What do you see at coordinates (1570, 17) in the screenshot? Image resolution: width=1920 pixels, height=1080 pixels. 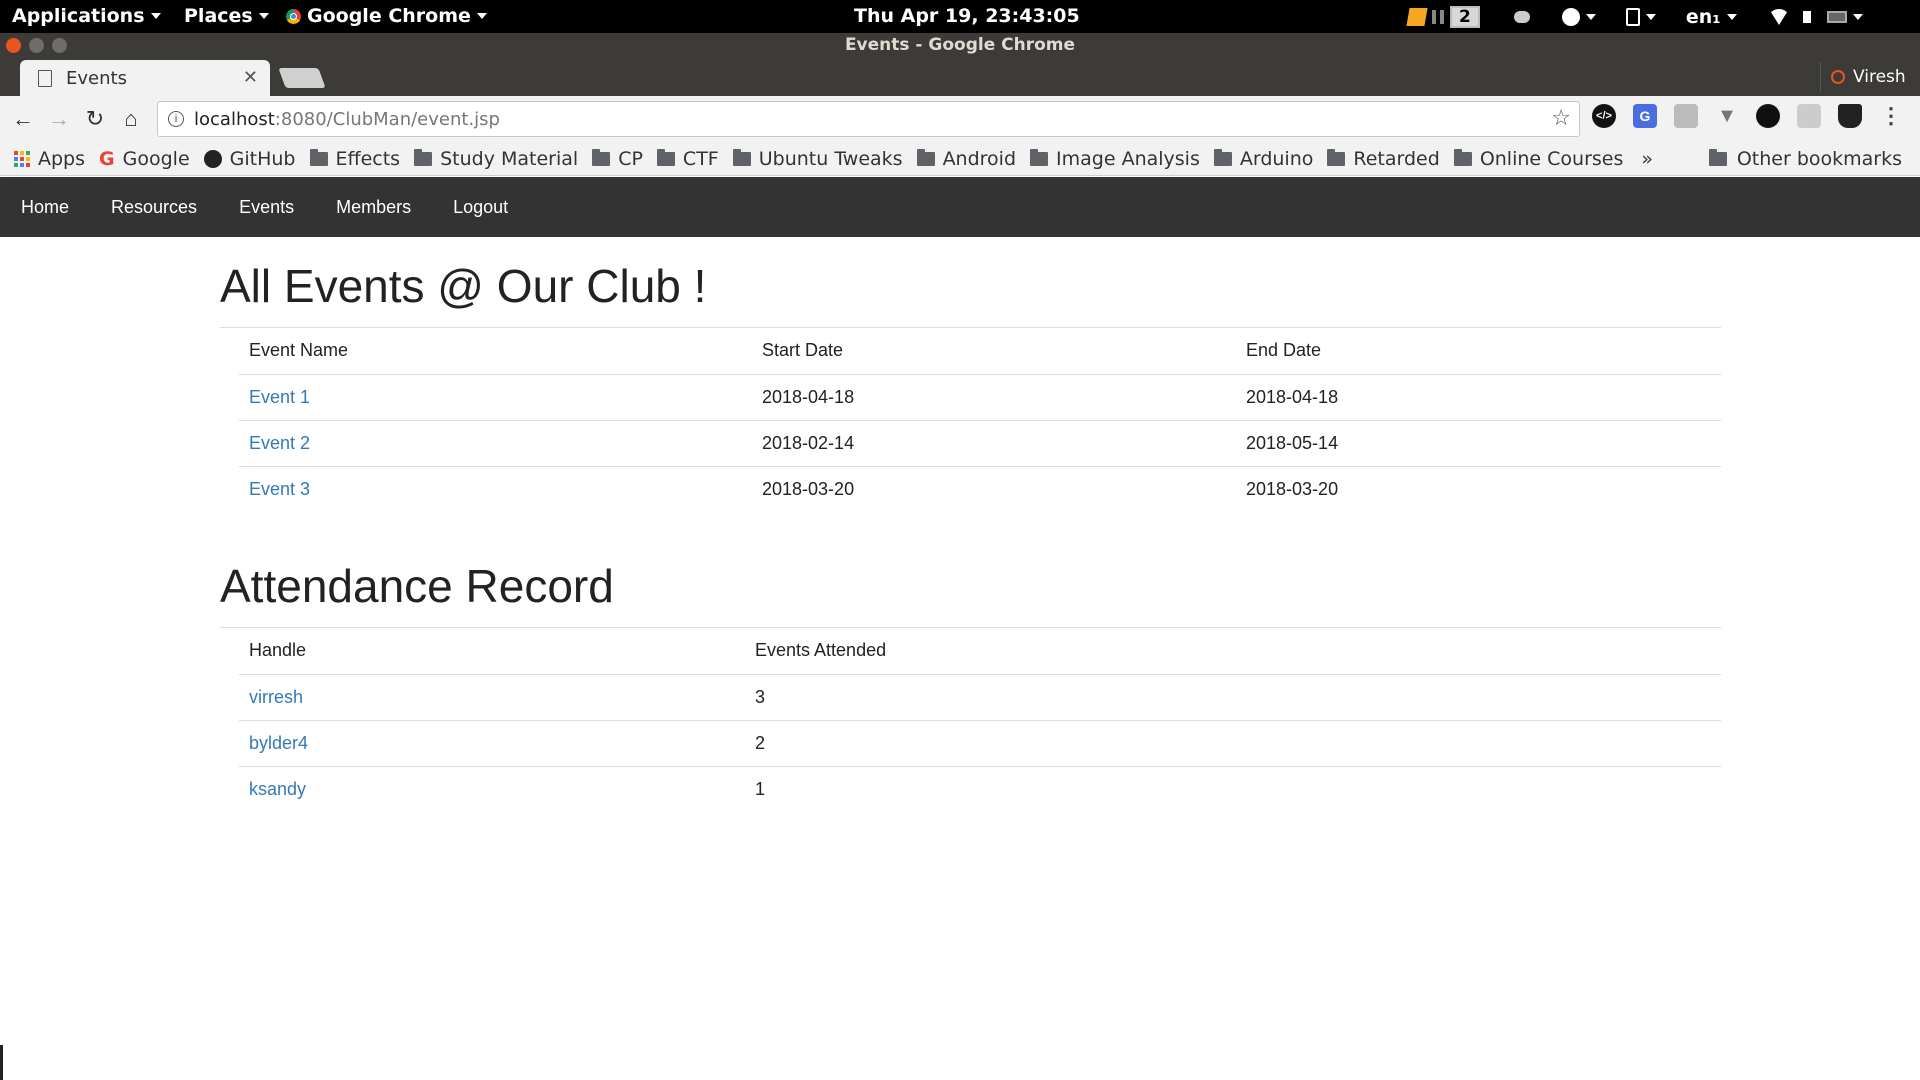 I see `accessibility-icon` at bounding box center [1570, 17].